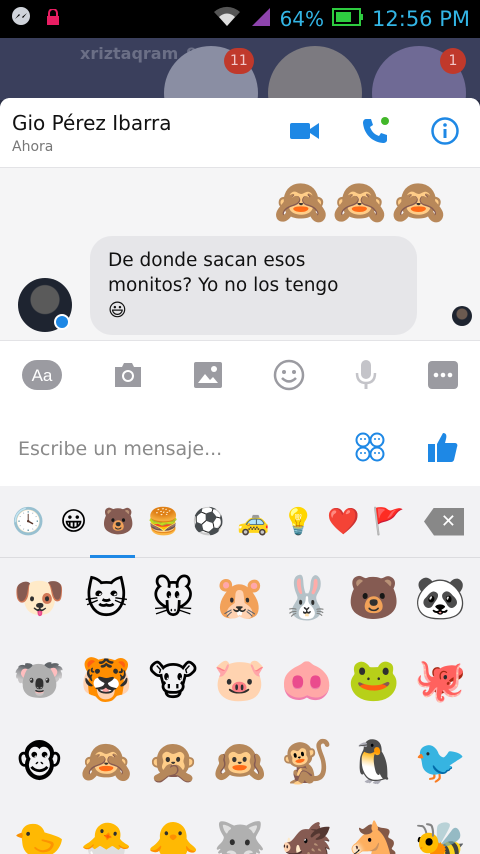 This screenshot has width=480, height=854. Describe the element at coordinates (445, 133) in the screenshot. I see `info-icon` at that location.